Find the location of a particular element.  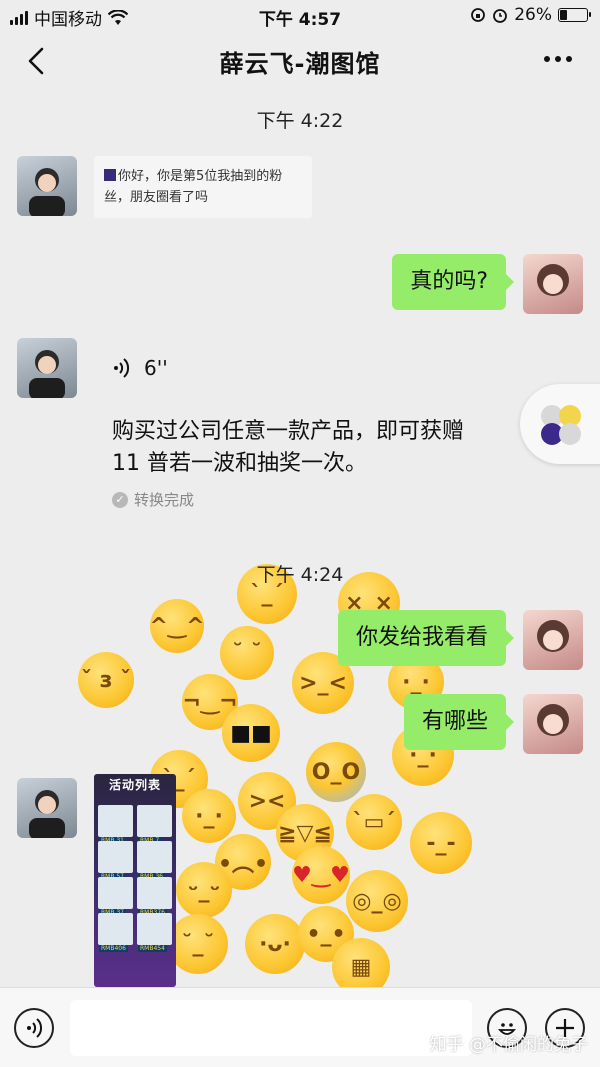

check-icon: ✓ is located at coordinates (120, 499).